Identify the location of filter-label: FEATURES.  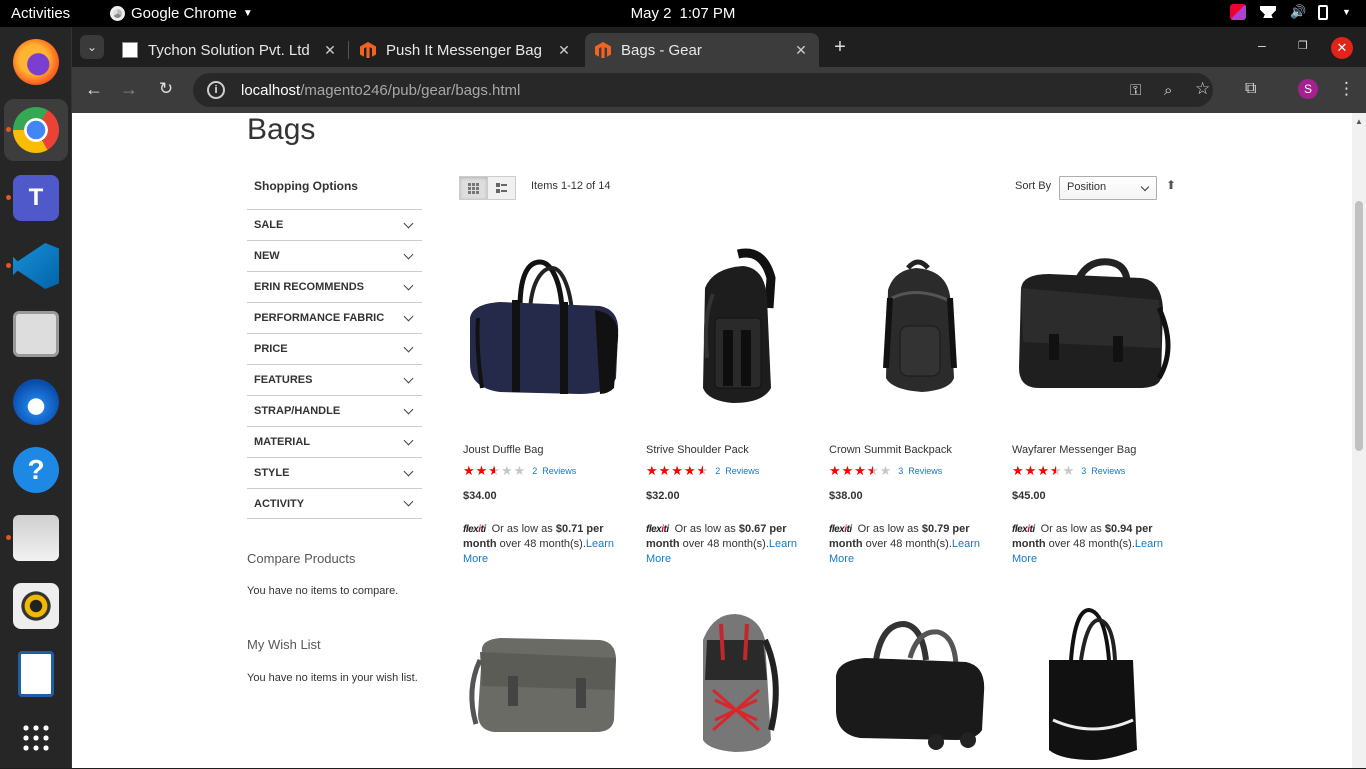
(283, 380).